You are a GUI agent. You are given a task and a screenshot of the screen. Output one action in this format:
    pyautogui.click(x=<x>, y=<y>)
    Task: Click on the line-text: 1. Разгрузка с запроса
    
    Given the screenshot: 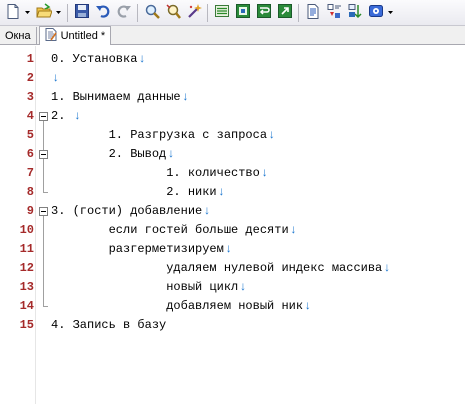 What is the action you would take?
    pyautogui.click(x=159, y=135)
    